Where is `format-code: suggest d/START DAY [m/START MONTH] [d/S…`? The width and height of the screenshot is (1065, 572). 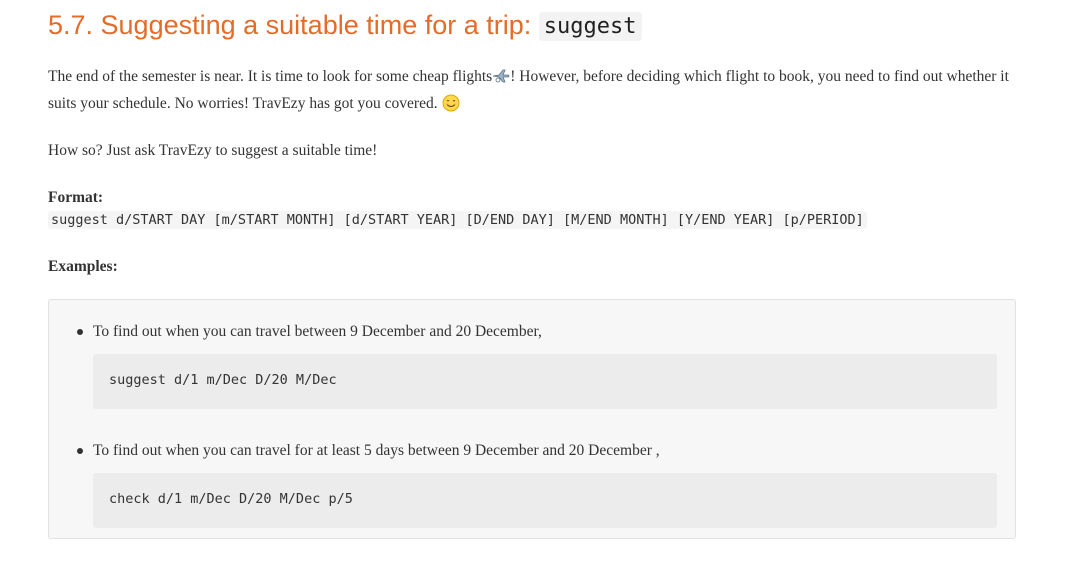 format-code: suggest d/START DAY [m/START MONTH] [d/S… is located at coordinates (457, 220).